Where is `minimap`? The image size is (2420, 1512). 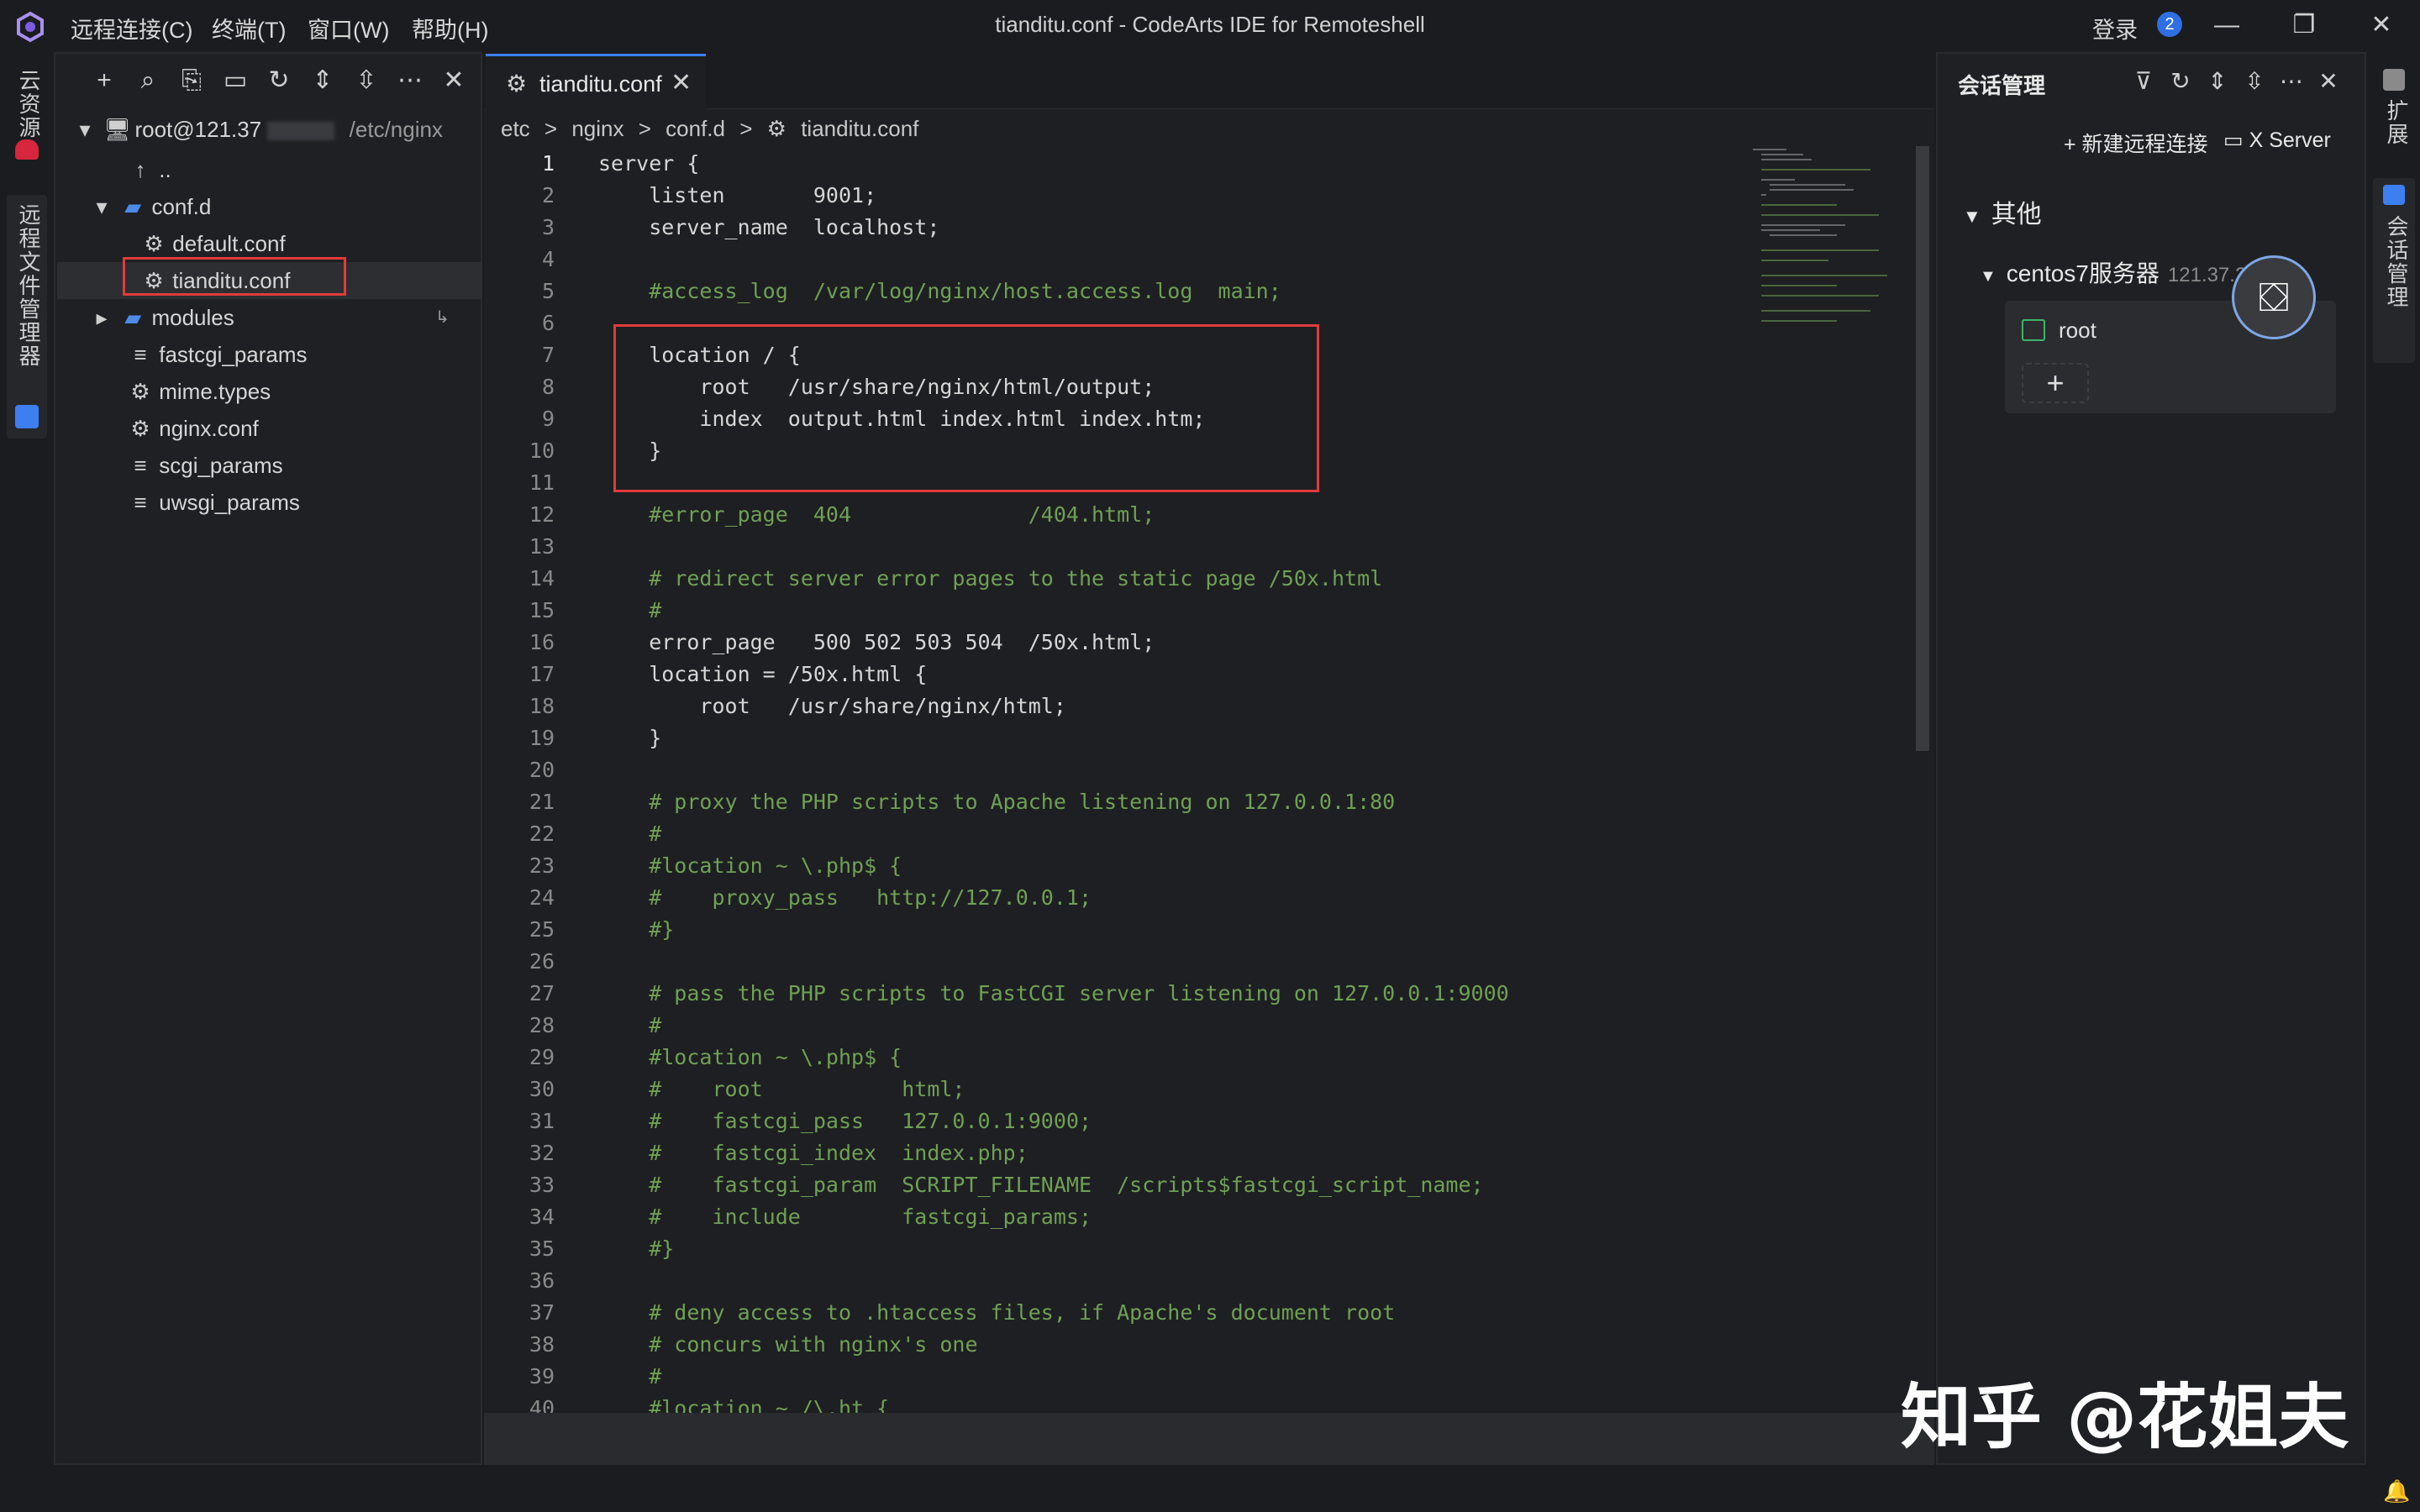 minimap is located at coordinates (1824, 247).